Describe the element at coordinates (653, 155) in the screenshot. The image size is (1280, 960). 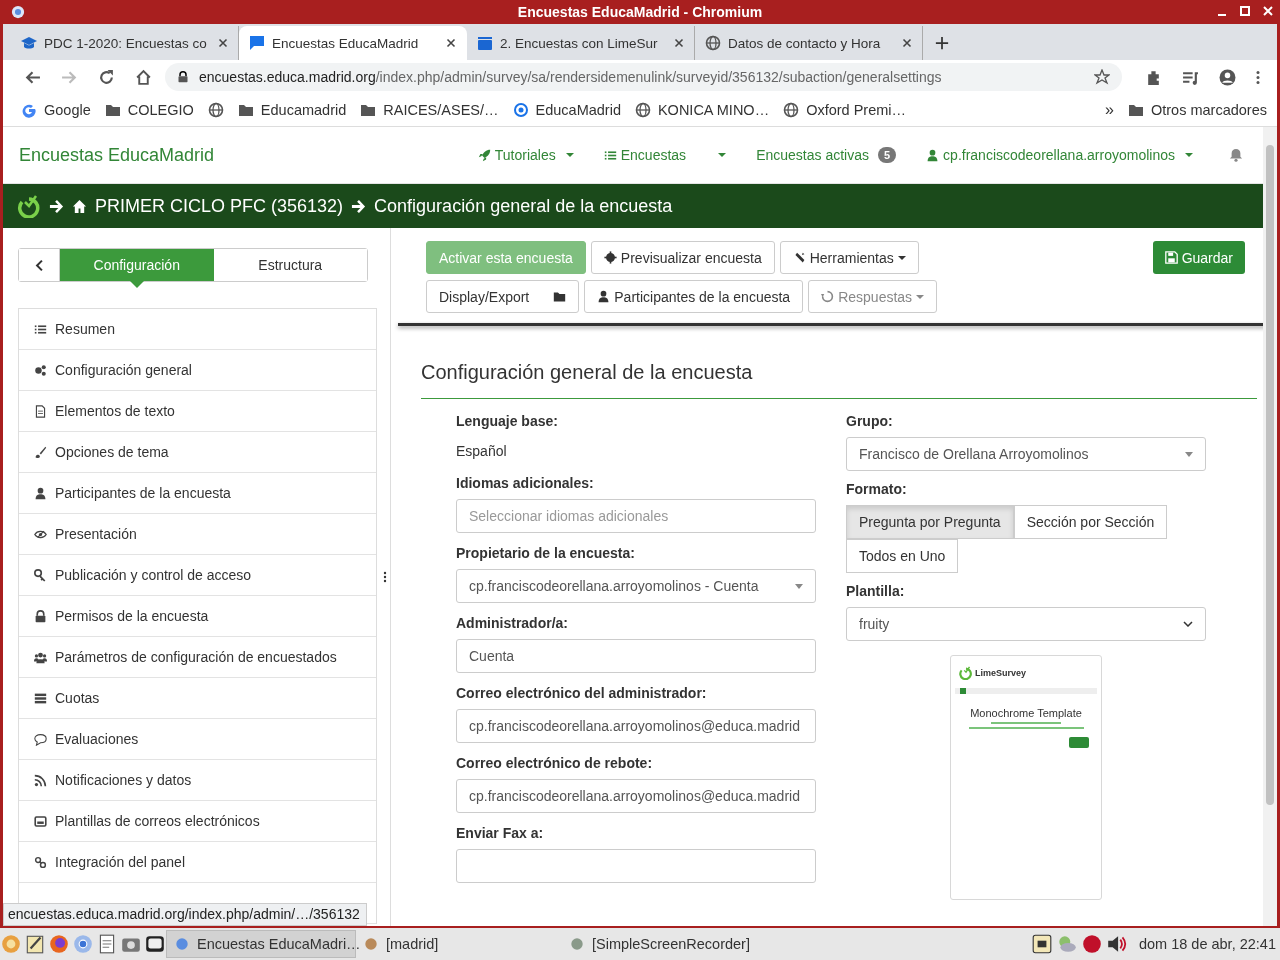
I see `nav-link: Encuestas` at that location.